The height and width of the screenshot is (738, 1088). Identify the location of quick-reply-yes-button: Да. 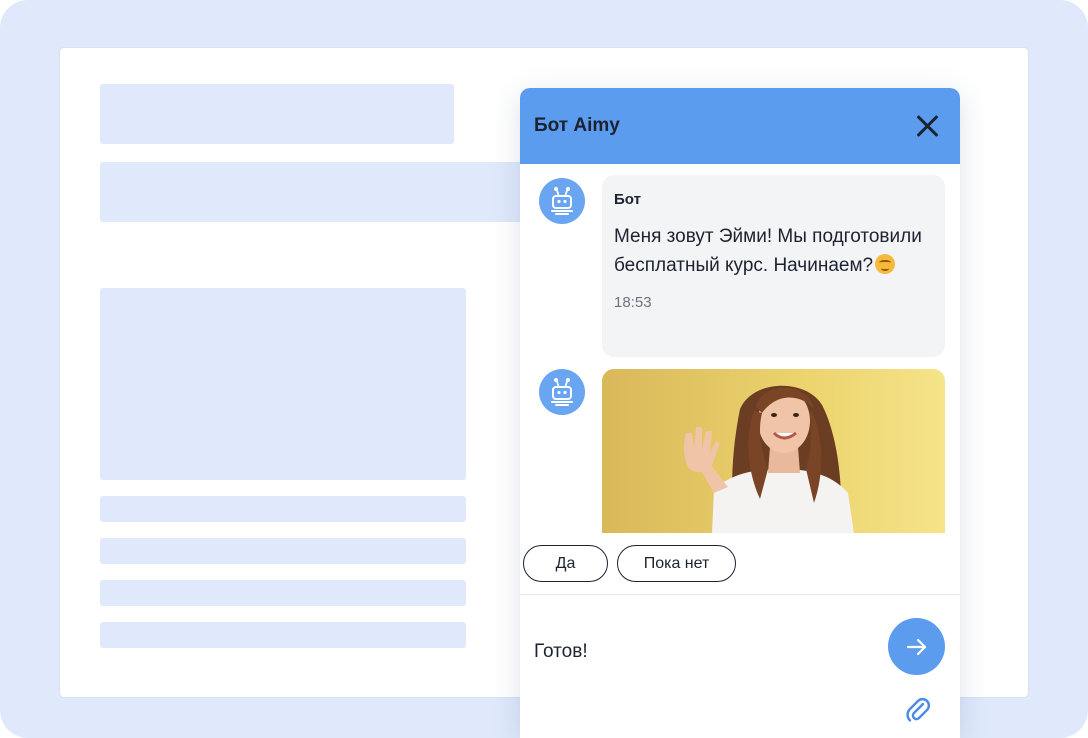
(565, 563).